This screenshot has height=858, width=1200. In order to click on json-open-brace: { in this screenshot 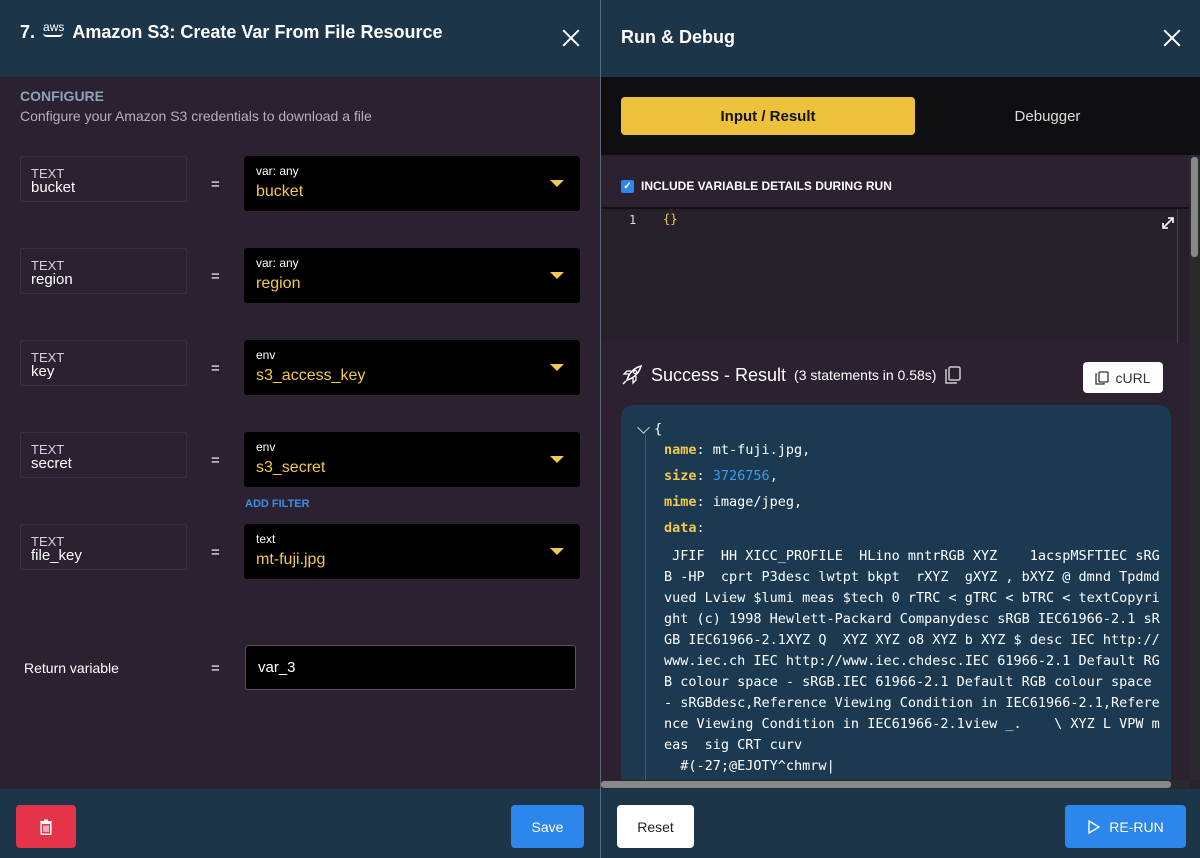, I will do `click(658, 429)`.